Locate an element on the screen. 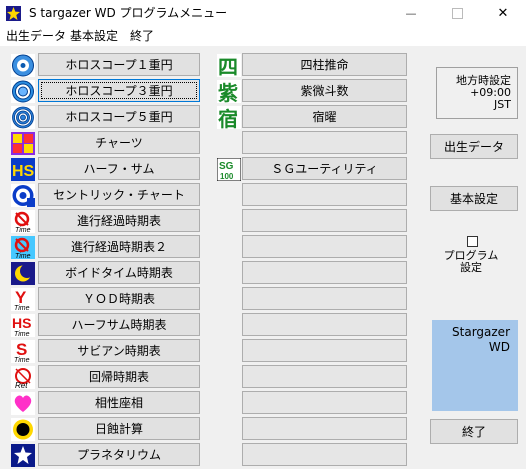  left-button-12: 回帰時期表 is located at coordinates (119, 376).